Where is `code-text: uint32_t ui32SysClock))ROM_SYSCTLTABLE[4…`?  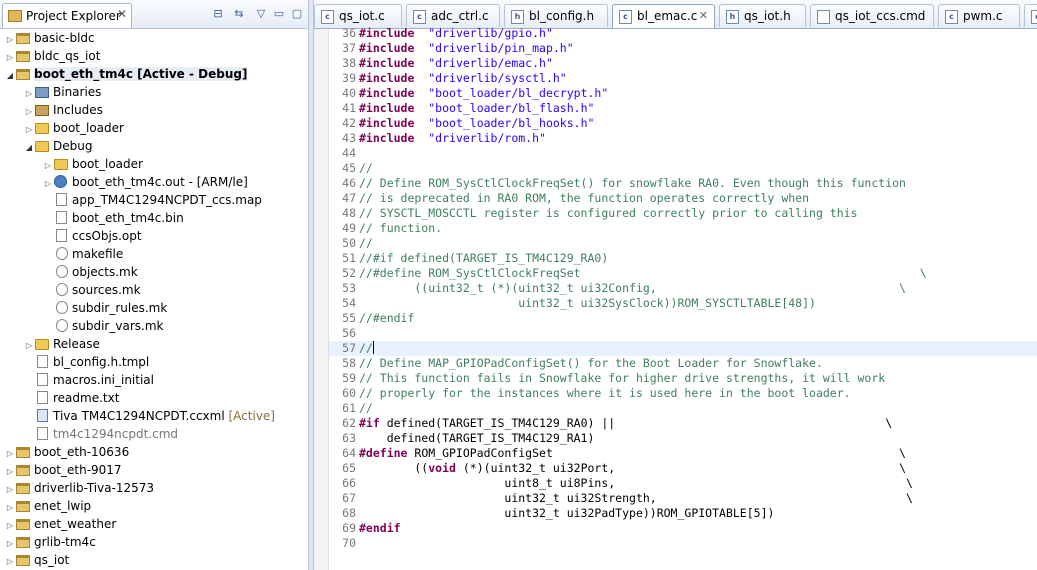
code-text: uint32_t ui32SysClock))ROM_SYSCTLTABLE[4… is located at coordinates (587, 303).